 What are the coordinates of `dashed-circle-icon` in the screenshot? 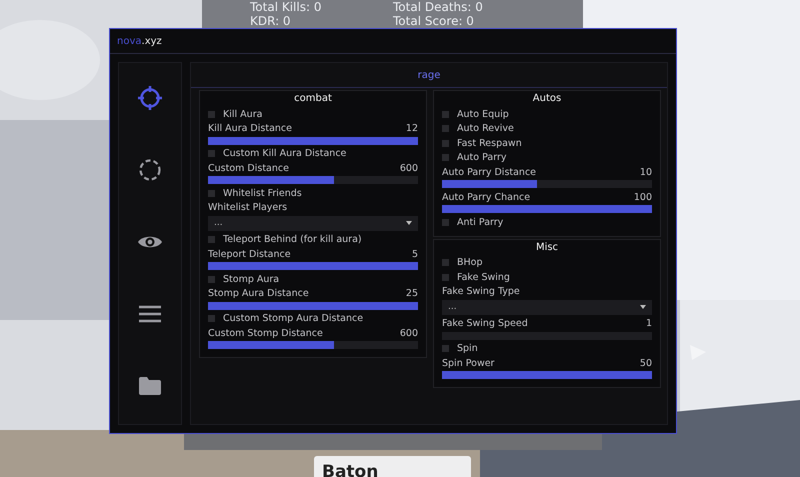 It's located at (150, 170).